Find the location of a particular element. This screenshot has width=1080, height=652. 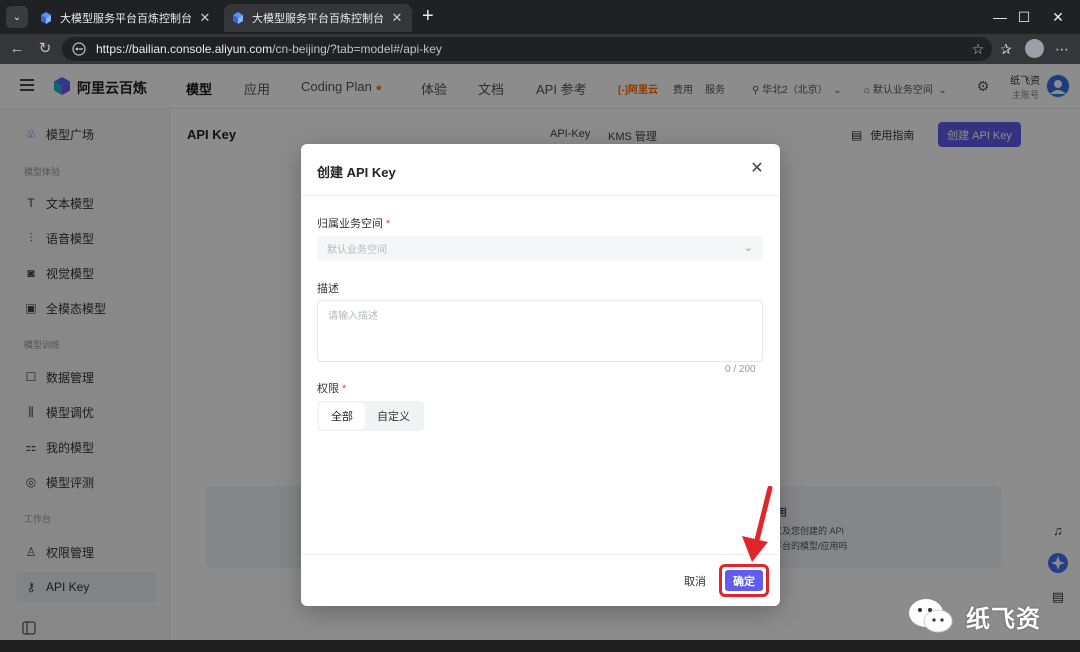

new-tab-button: + is located at coordinates (428, 16).